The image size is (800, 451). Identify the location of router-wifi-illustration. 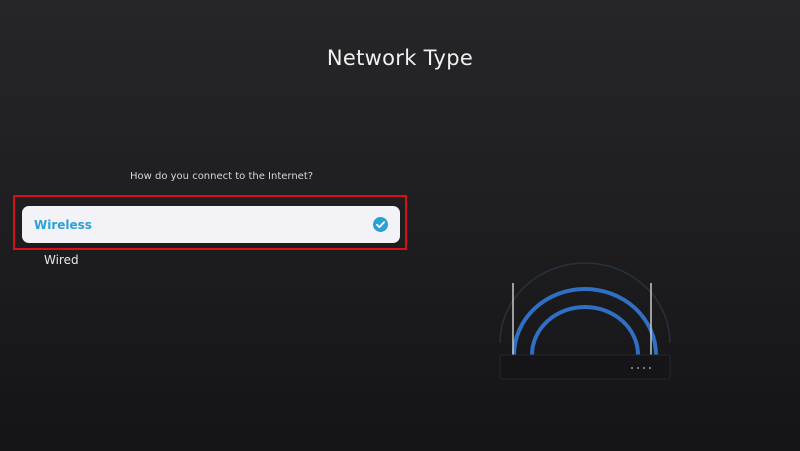
(585, 320).